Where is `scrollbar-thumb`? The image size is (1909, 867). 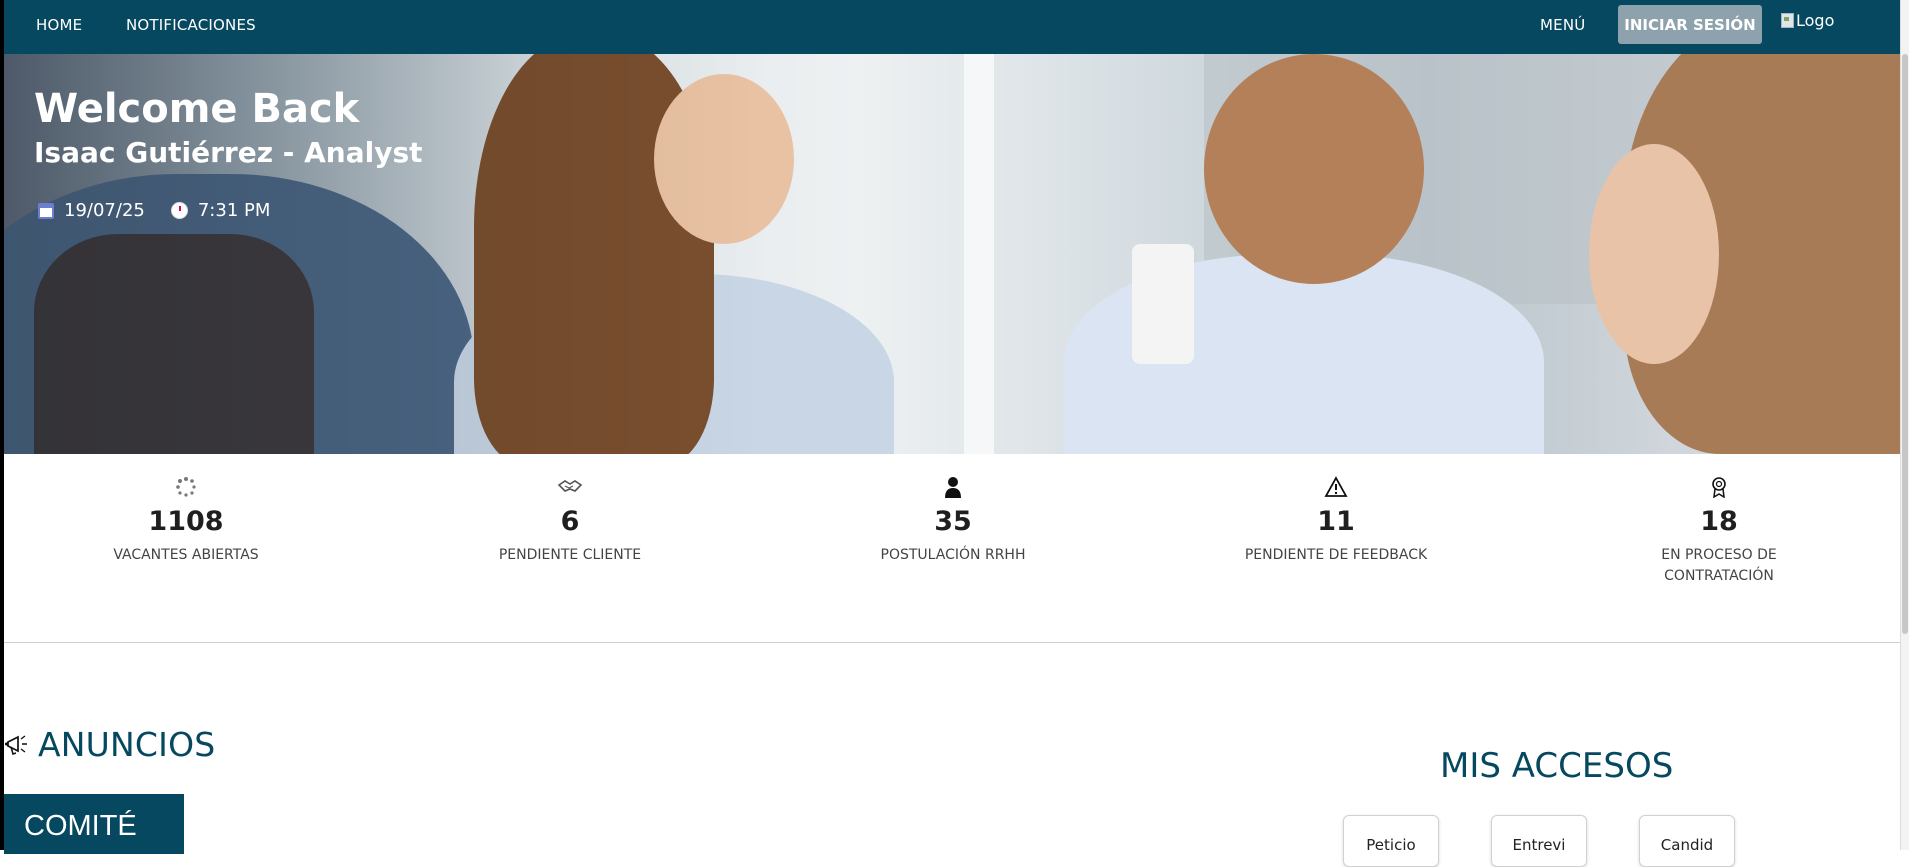
scrollbar-thumb is located at coordinates (1905, 344).